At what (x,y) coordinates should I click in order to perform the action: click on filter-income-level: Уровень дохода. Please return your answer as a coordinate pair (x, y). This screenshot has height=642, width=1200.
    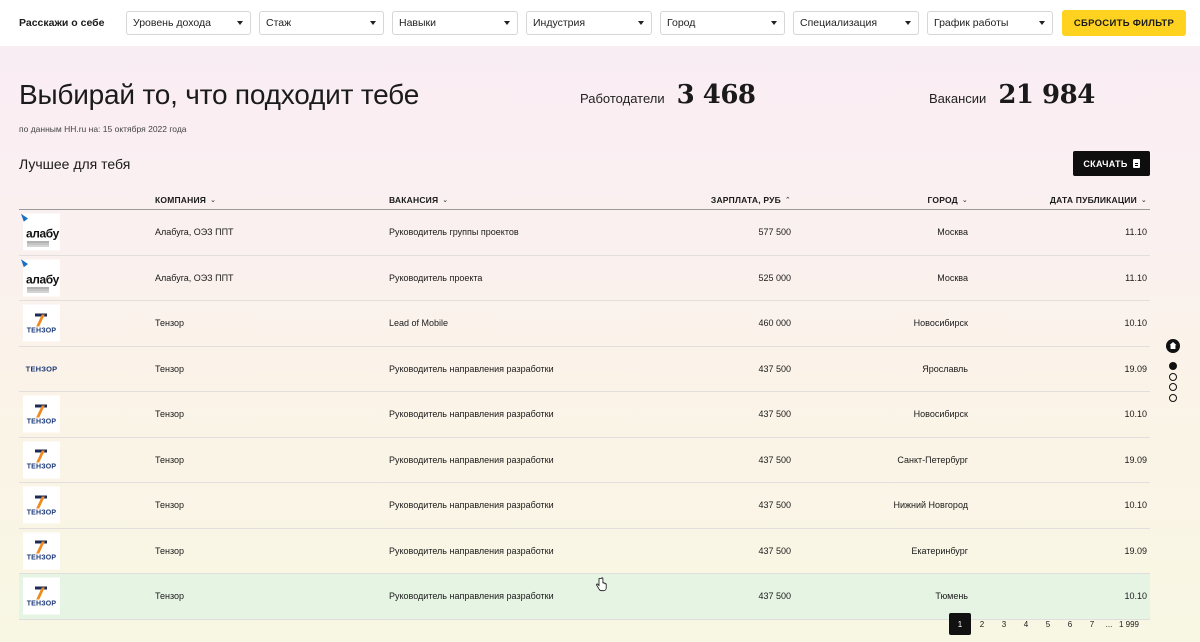
    Looking at the image, I should click on (188, 23).